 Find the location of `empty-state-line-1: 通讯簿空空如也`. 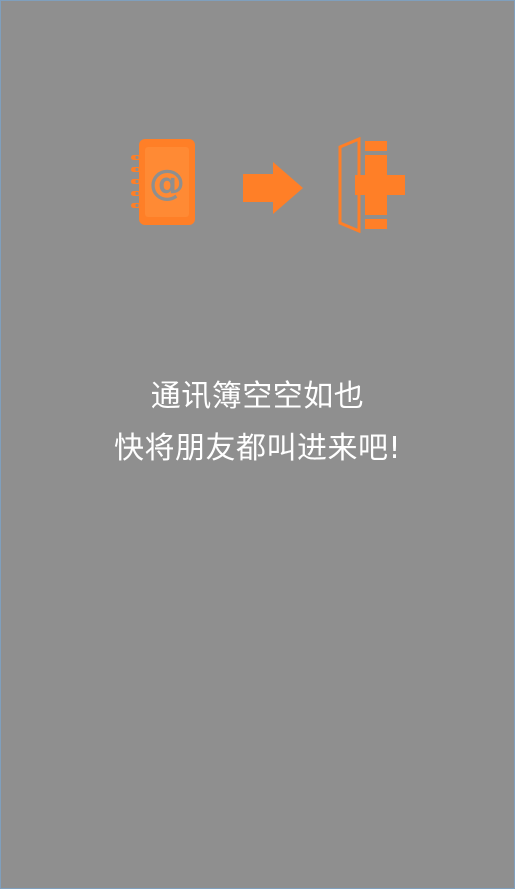

empty-state-line-1: 通讯簿空空如也 is located at coordinates (257, 396).